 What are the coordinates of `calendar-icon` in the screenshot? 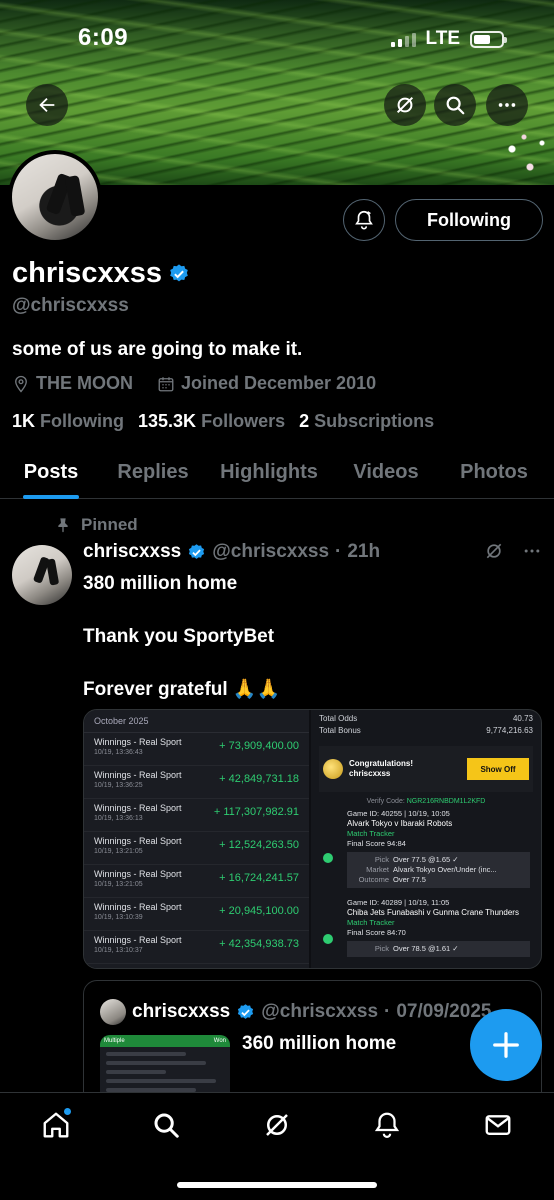 It's located at (166, 383).